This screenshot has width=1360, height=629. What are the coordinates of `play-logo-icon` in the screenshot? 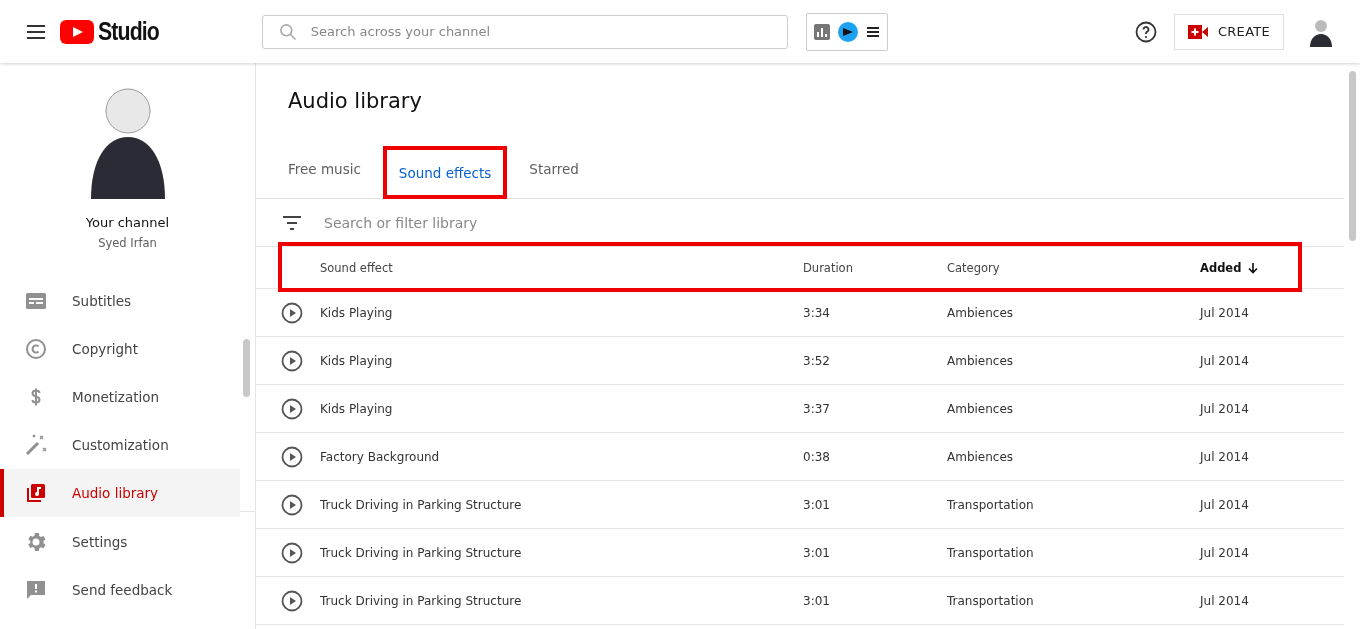 It's located at (77, 31).